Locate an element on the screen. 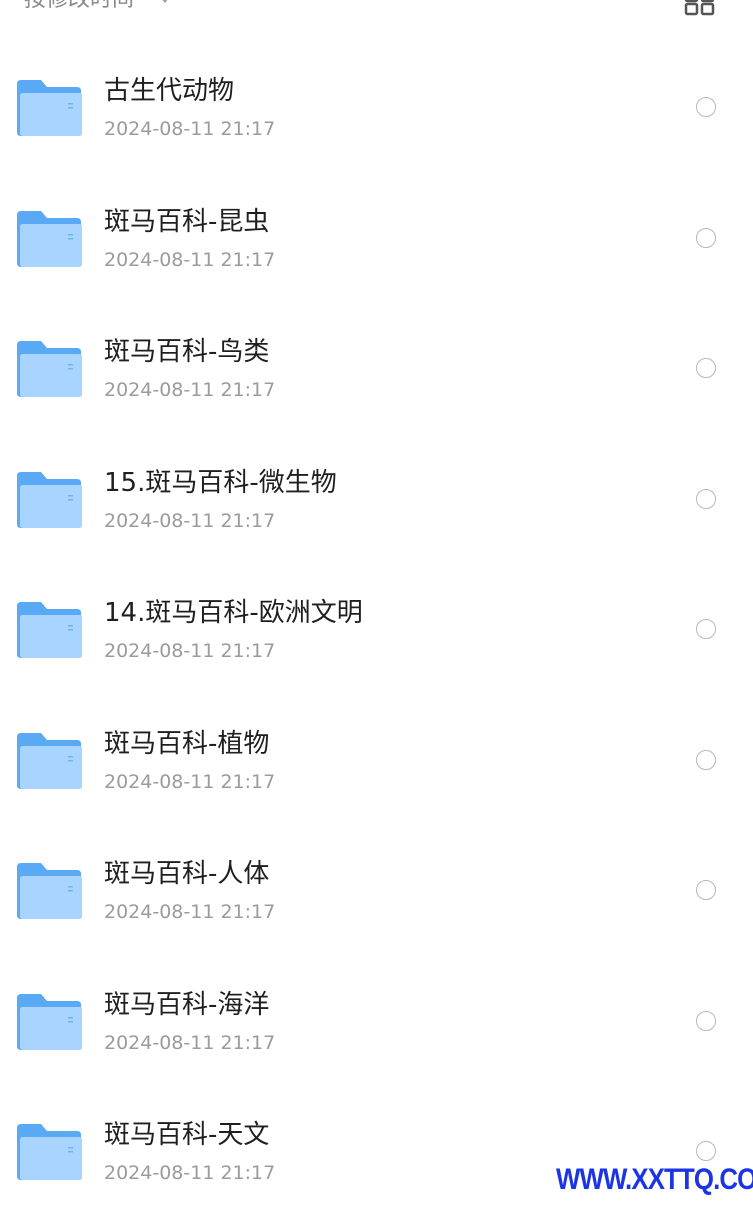  folder-row: 14.斑马百科-欧洲文明 2024-08-11 21:17 is located at coordinates (376, 631).